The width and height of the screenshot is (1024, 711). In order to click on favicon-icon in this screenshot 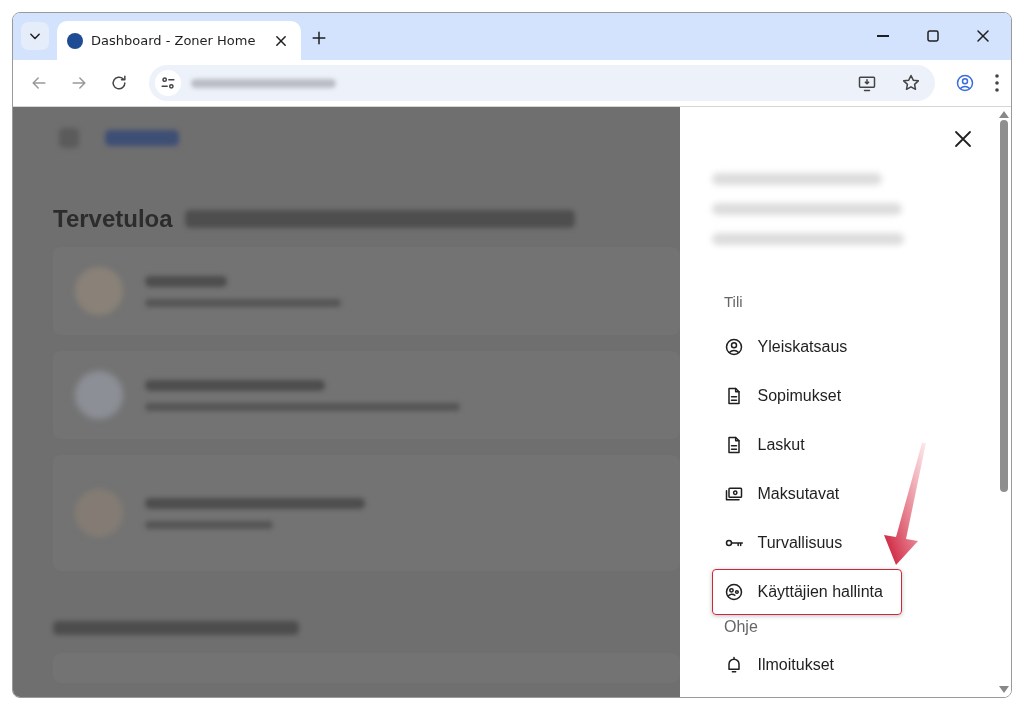, I will do `click(75, 40)`.